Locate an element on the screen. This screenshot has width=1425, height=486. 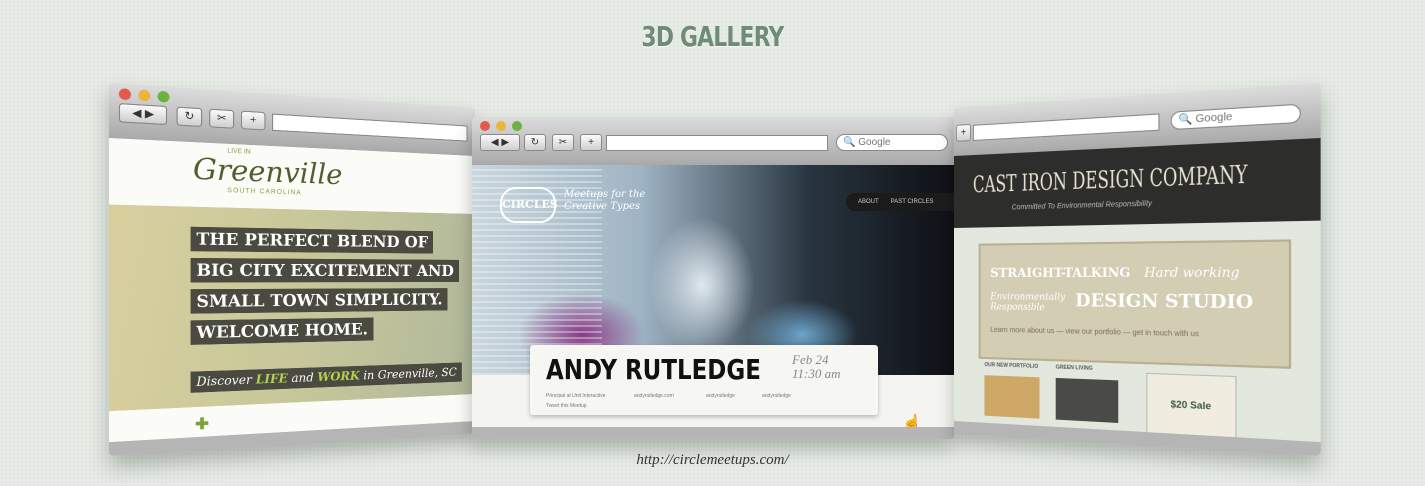
intro-line: DESIGN STUDIO is located at coordinates (1164, 302).